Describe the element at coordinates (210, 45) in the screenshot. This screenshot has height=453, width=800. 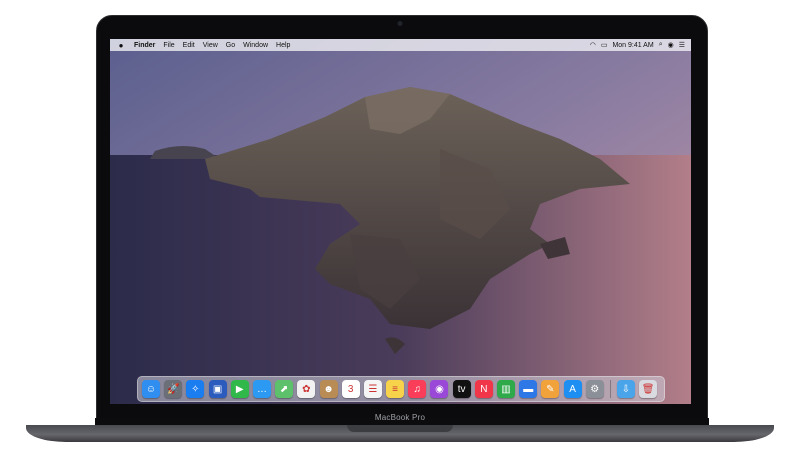
I see `menu-view: View` at that location.